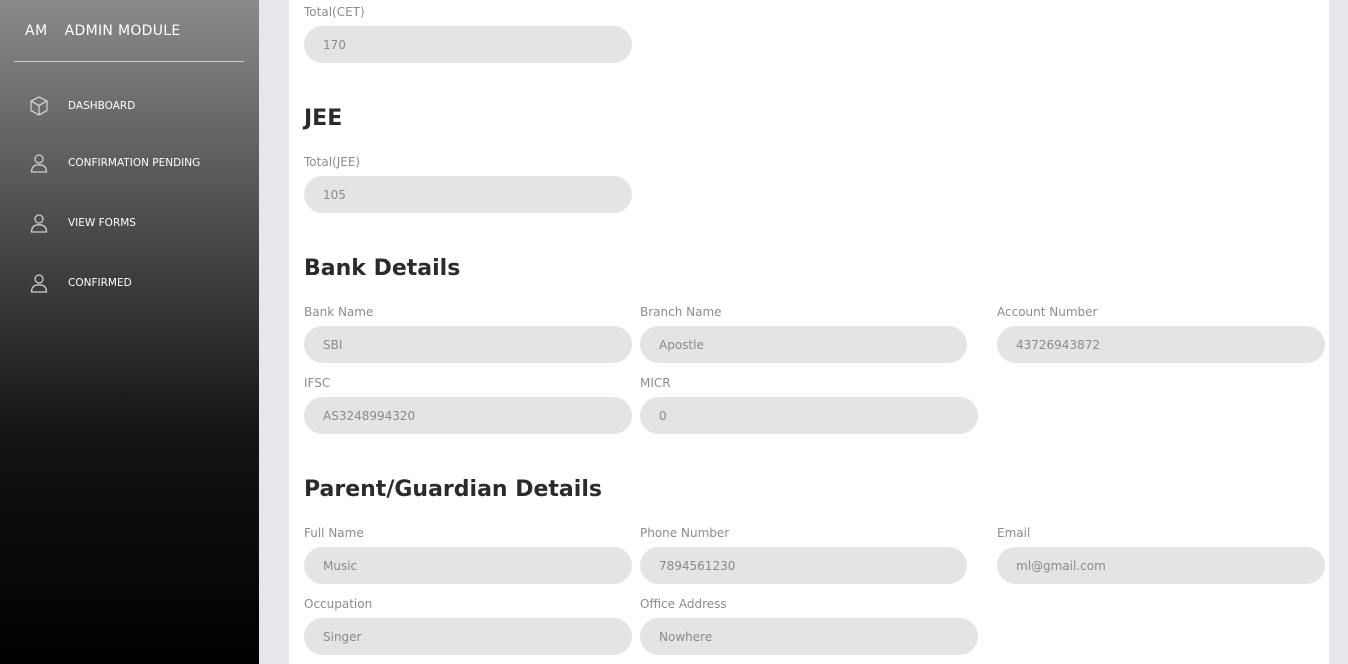  I want to click on brand: AM ADMIN MODULE, so click(103, 31).